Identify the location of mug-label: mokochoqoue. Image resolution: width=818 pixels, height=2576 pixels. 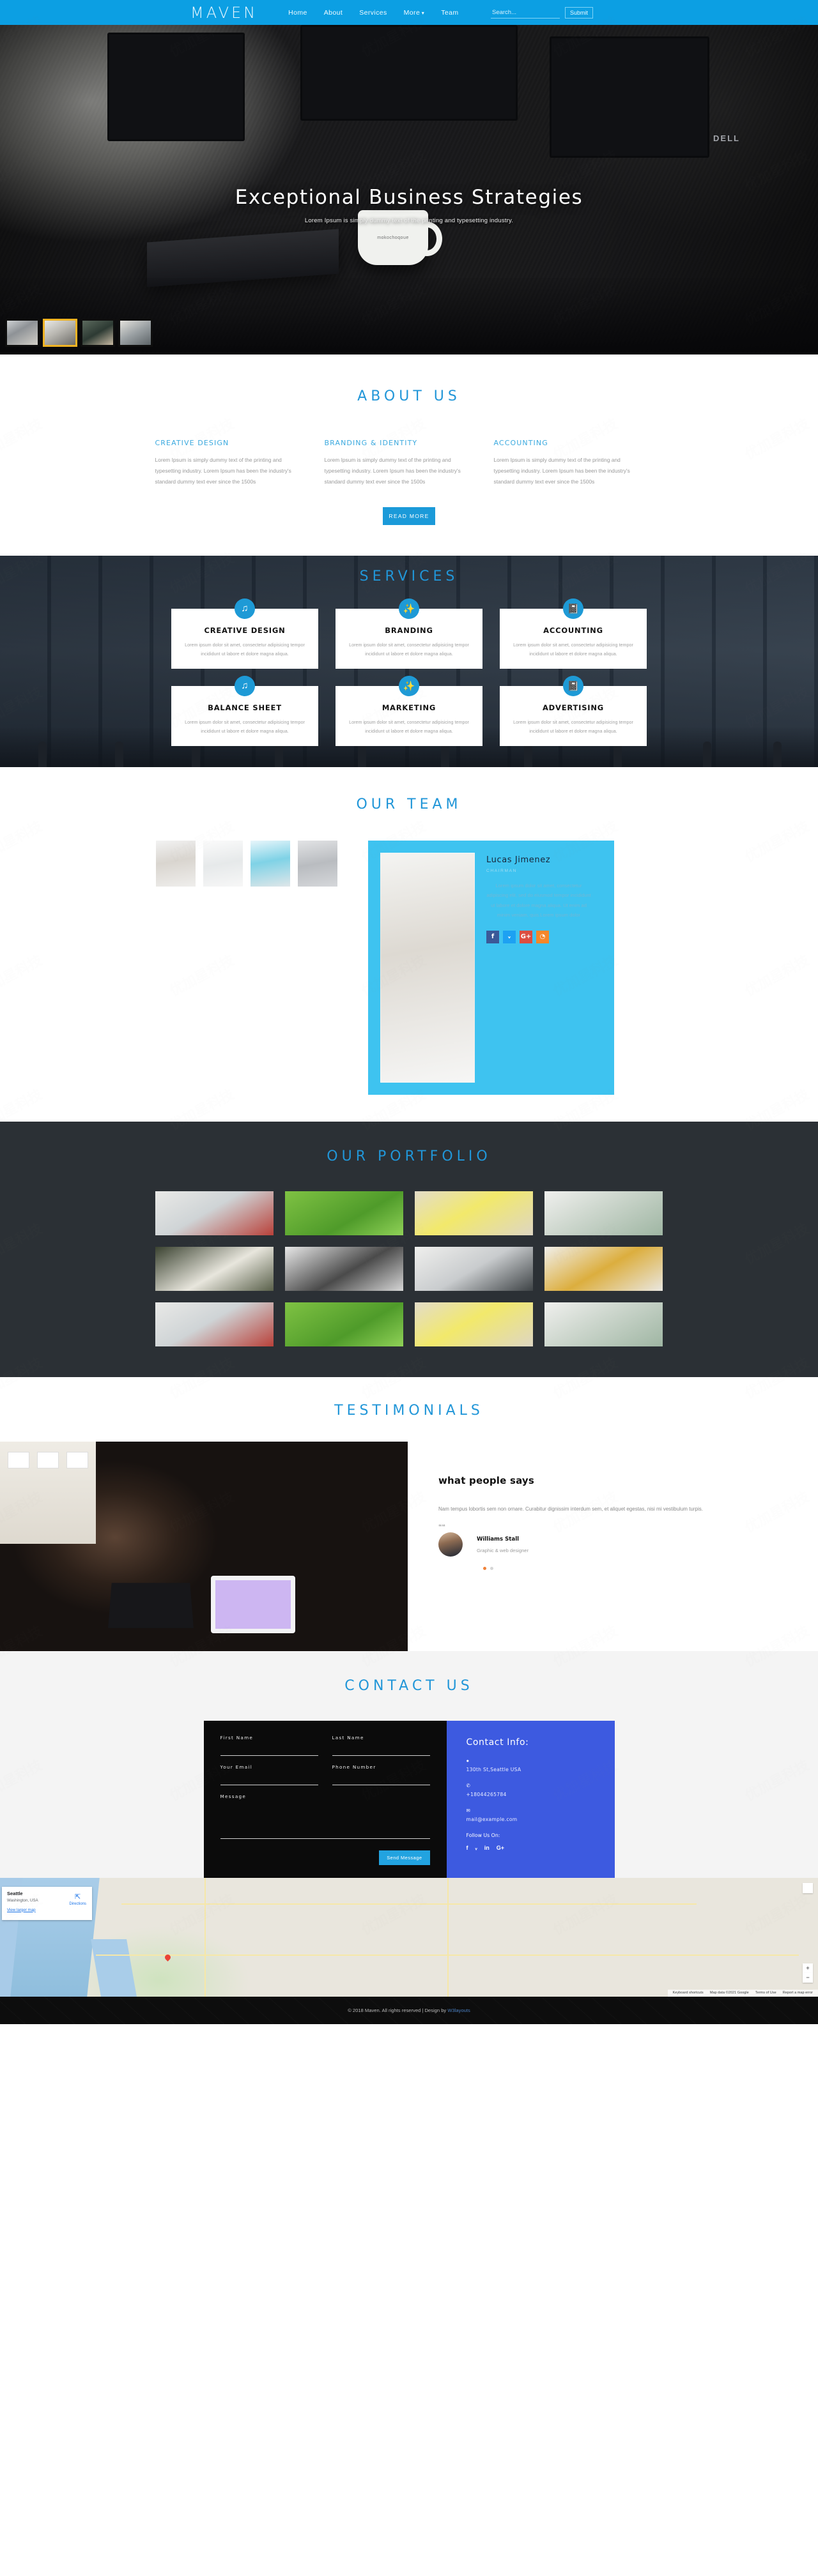
(393, 238).